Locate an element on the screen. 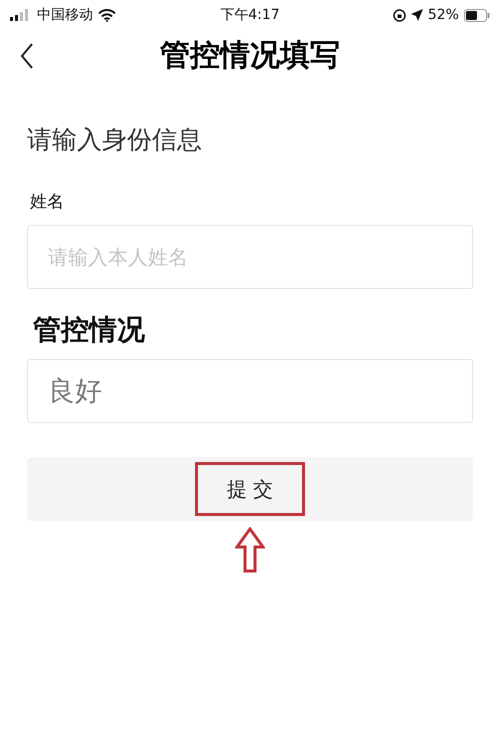 The image size is (500, 737). location-arrow-icon is located at coordinates (416, 15).